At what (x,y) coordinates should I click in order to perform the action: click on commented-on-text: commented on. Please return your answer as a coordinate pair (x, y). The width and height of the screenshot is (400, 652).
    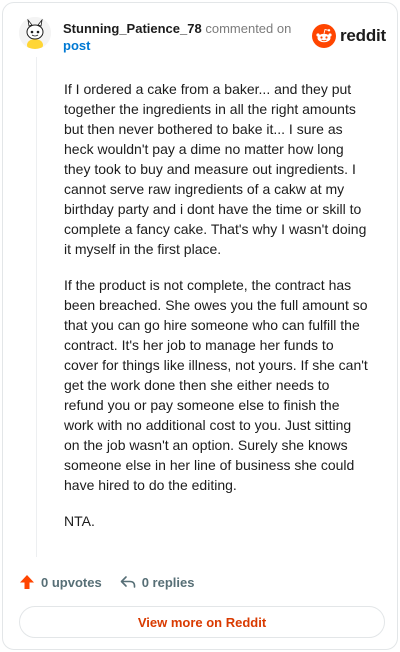
    Looking at the image, I should click on (248, 28).